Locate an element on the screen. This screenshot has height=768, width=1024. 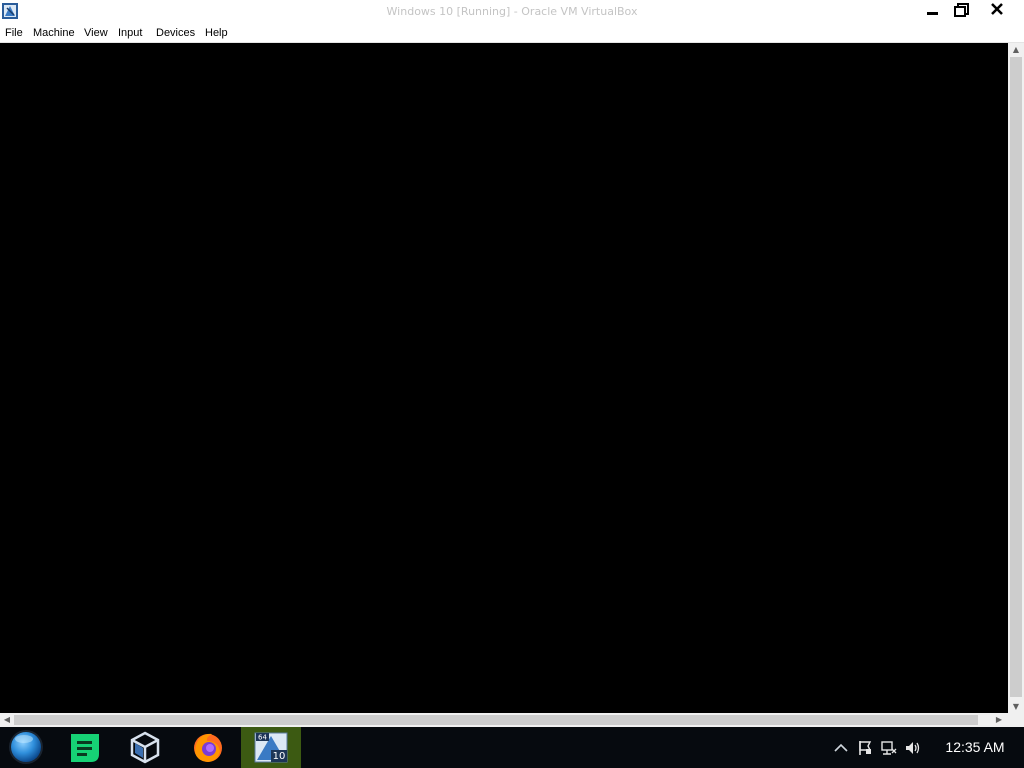
close-button is located at coordinates (997, 12).